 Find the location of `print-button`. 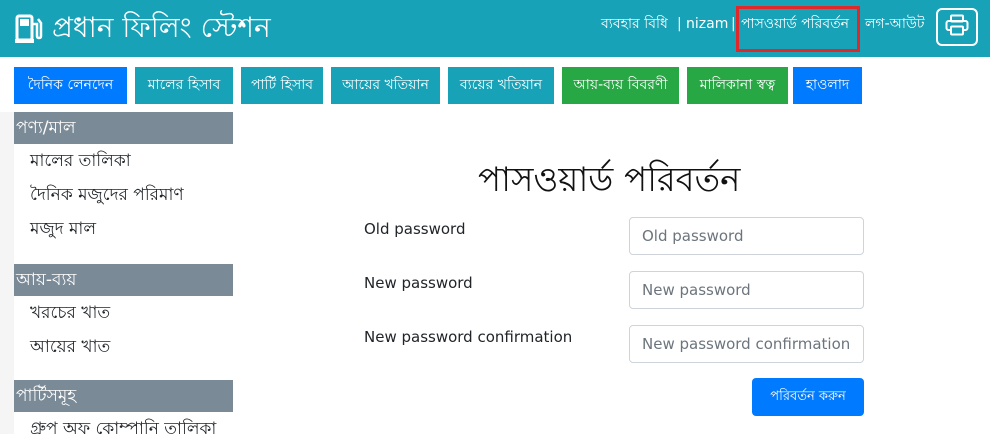

print-button is located at coordinates (957, 27).